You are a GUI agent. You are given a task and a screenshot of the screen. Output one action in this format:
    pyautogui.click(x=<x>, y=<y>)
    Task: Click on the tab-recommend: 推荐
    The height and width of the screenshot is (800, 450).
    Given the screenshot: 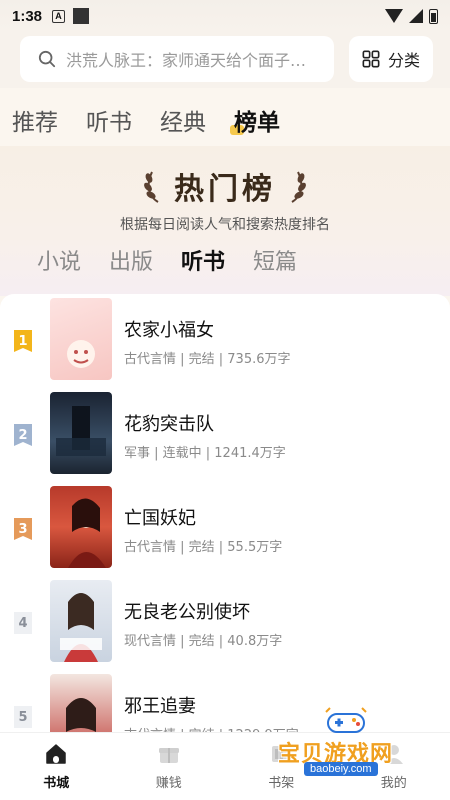 What is the action you would take?
    pyautogui.click(x=35, y=120)
    